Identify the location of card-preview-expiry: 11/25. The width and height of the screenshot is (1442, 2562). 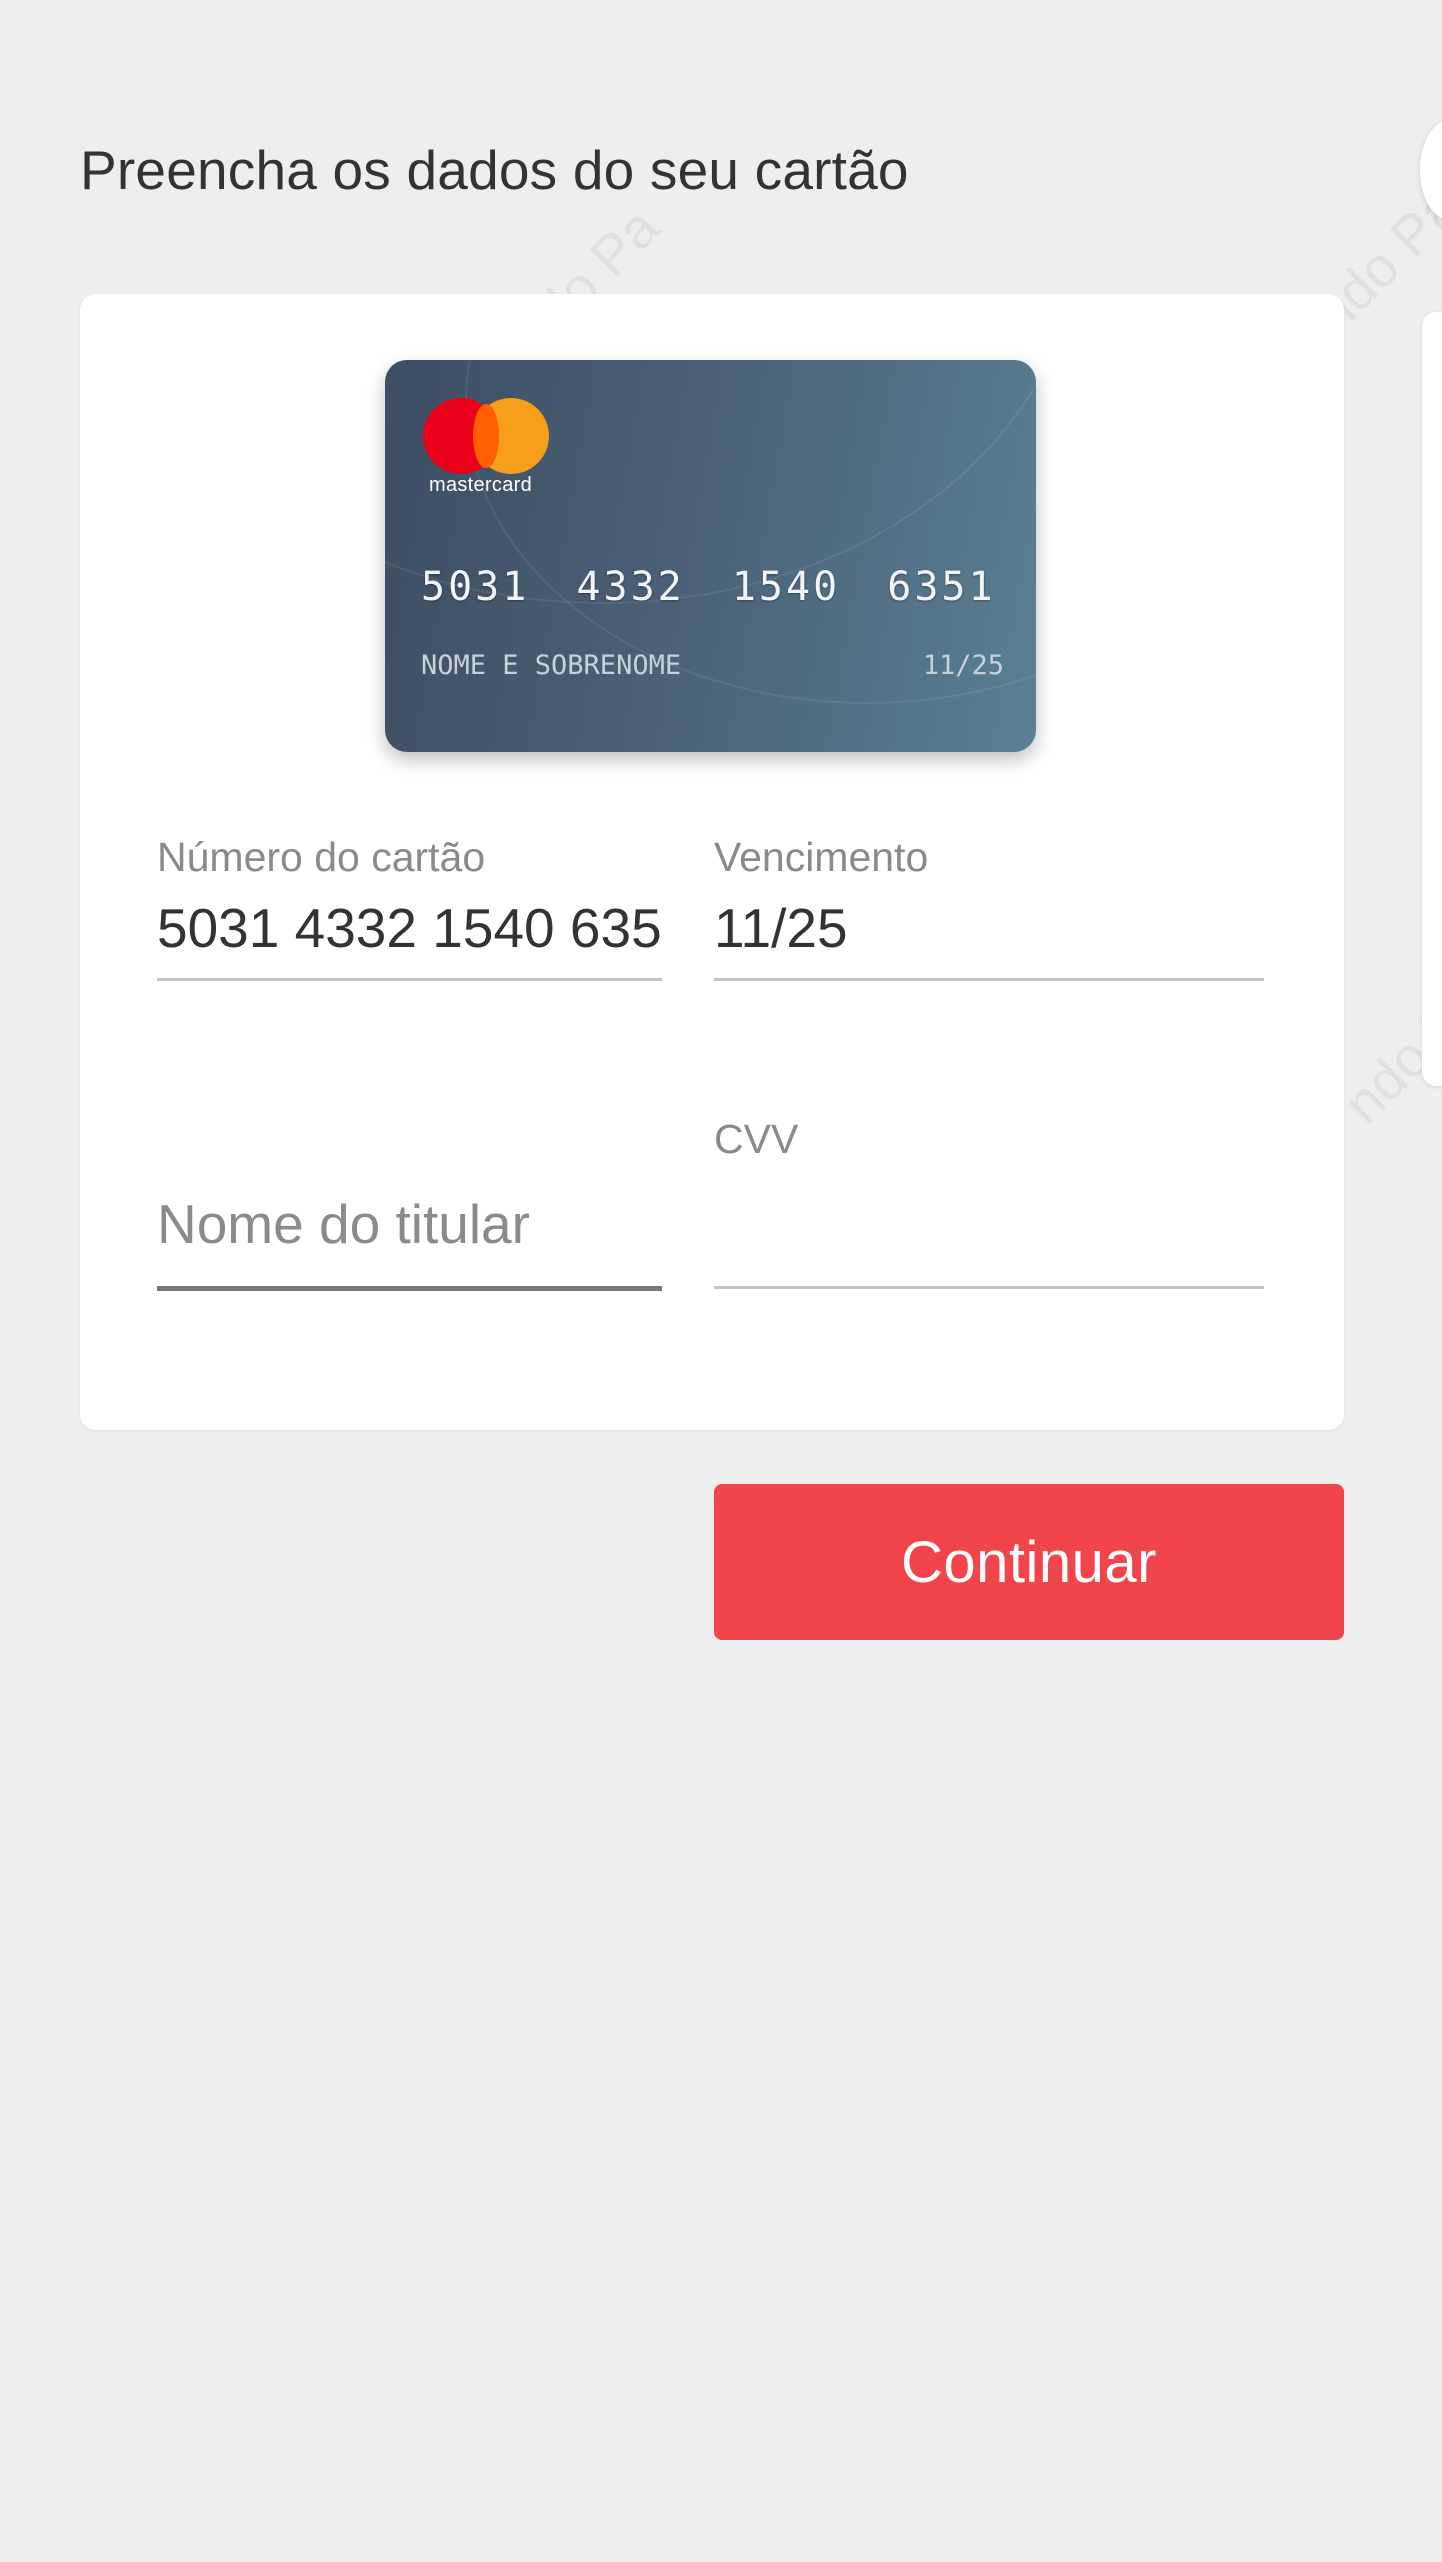
(963, 665).